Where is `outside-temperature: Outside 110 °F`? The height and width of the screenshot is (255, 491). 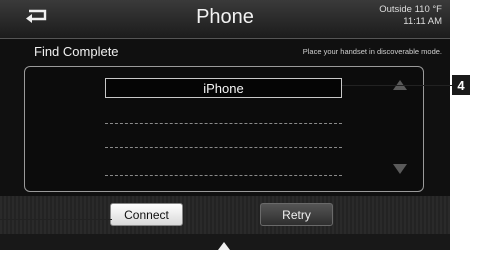 outside-temperature: Outside 110 °F is located at coordinates (410, 9).